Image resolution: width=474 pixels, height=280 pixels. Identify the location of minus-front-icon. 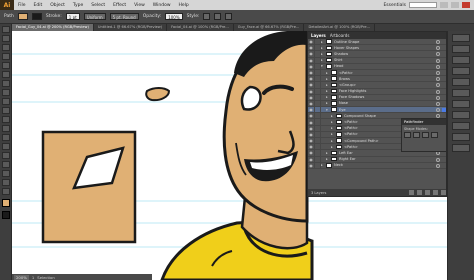
(416, 135).